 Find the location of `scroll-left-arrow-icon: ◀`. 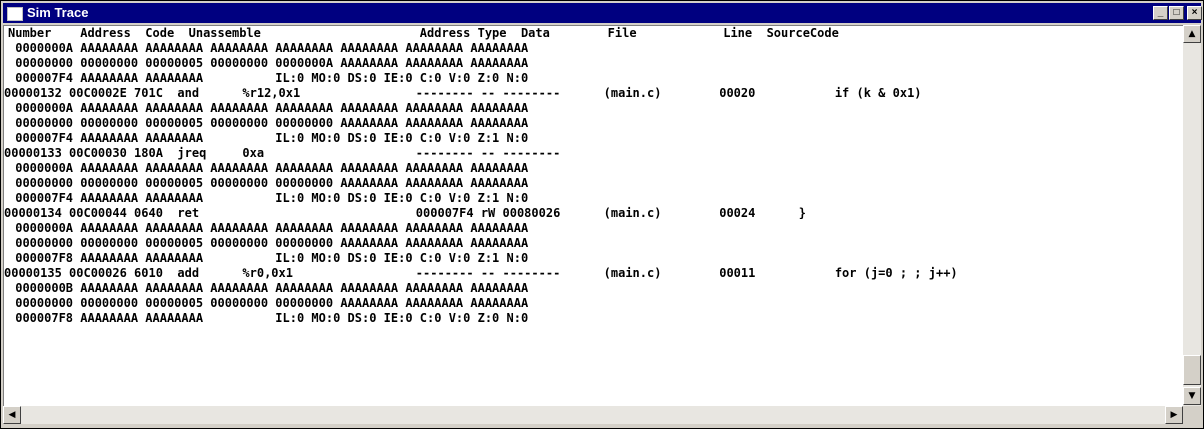

scroll-left-arrow-icon: ◀ is located at coordinates (12, 415).